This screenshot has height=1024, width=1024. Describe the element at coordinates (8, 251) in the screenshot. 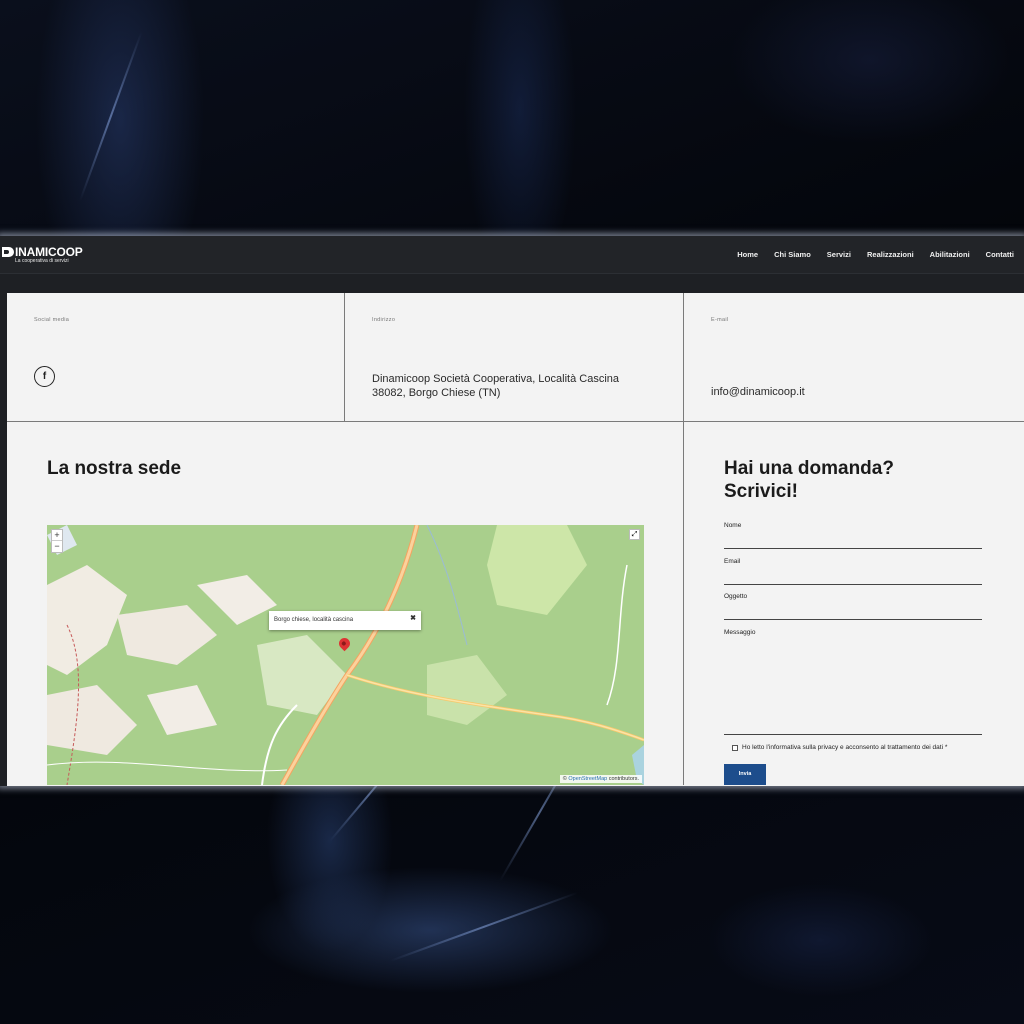

I see `logo-d-mark-icon` at that location.